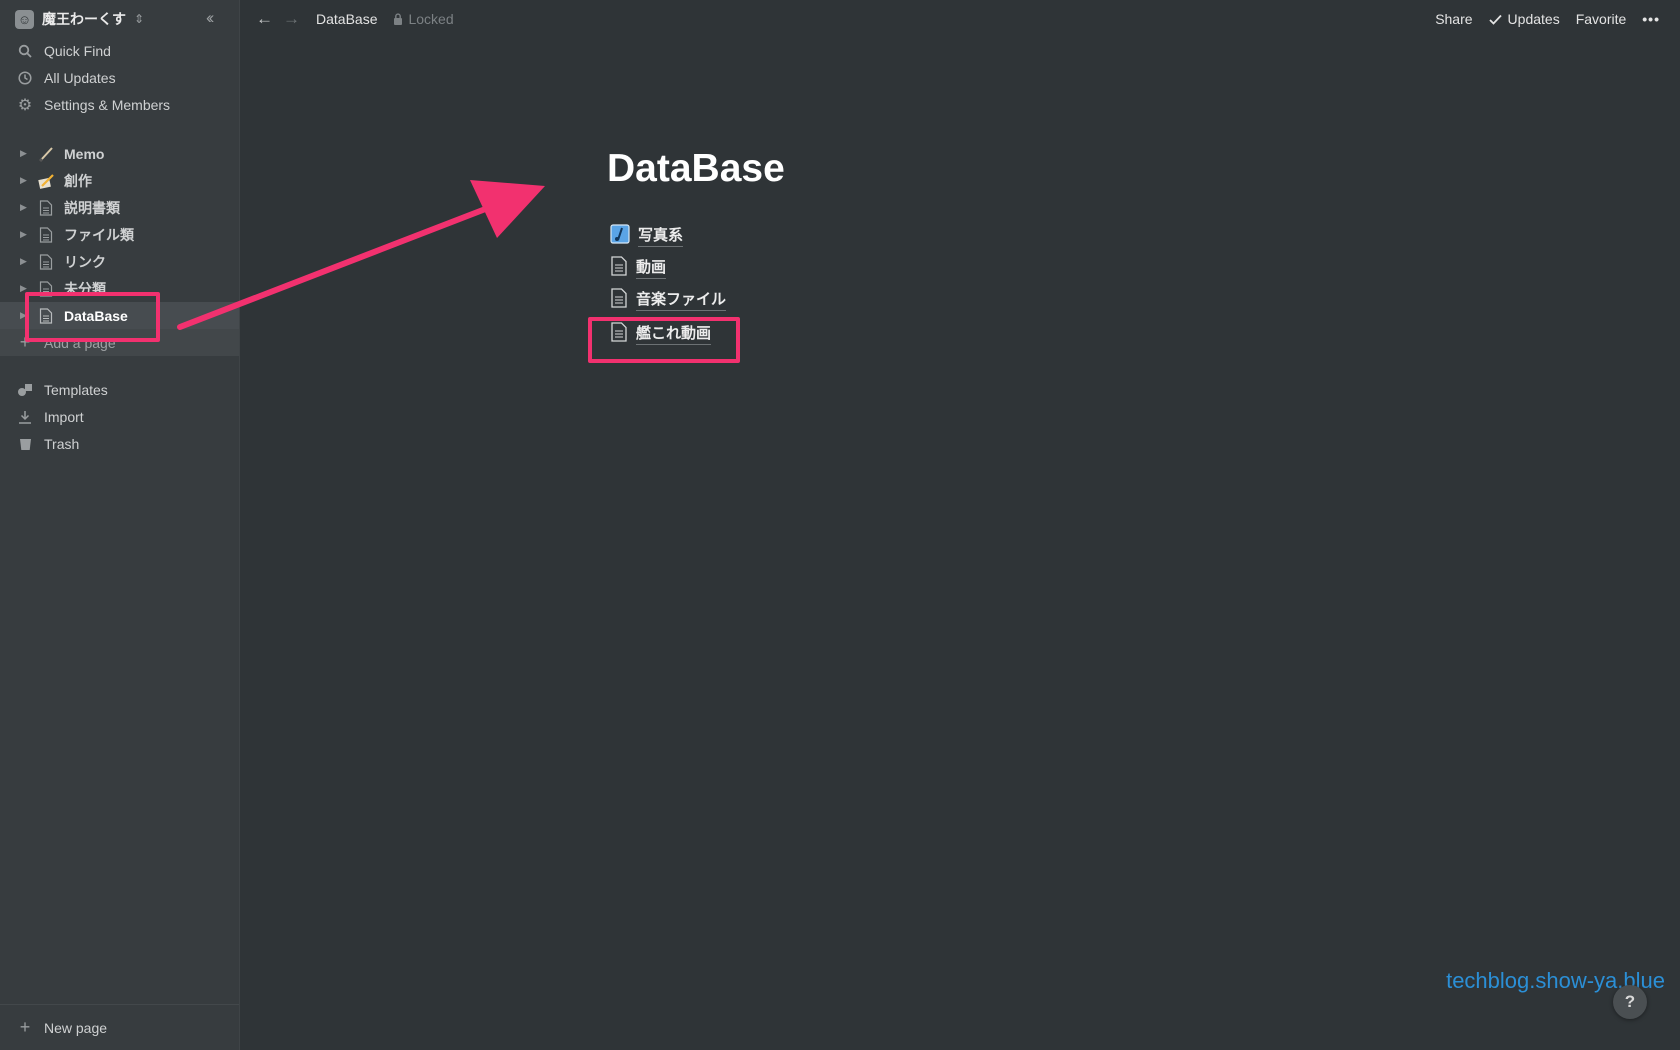 The image size is (1680, 1050). Describe the element at coordinates (1630, 1002) in the screenshot. I see `help-button: ?` at that location.